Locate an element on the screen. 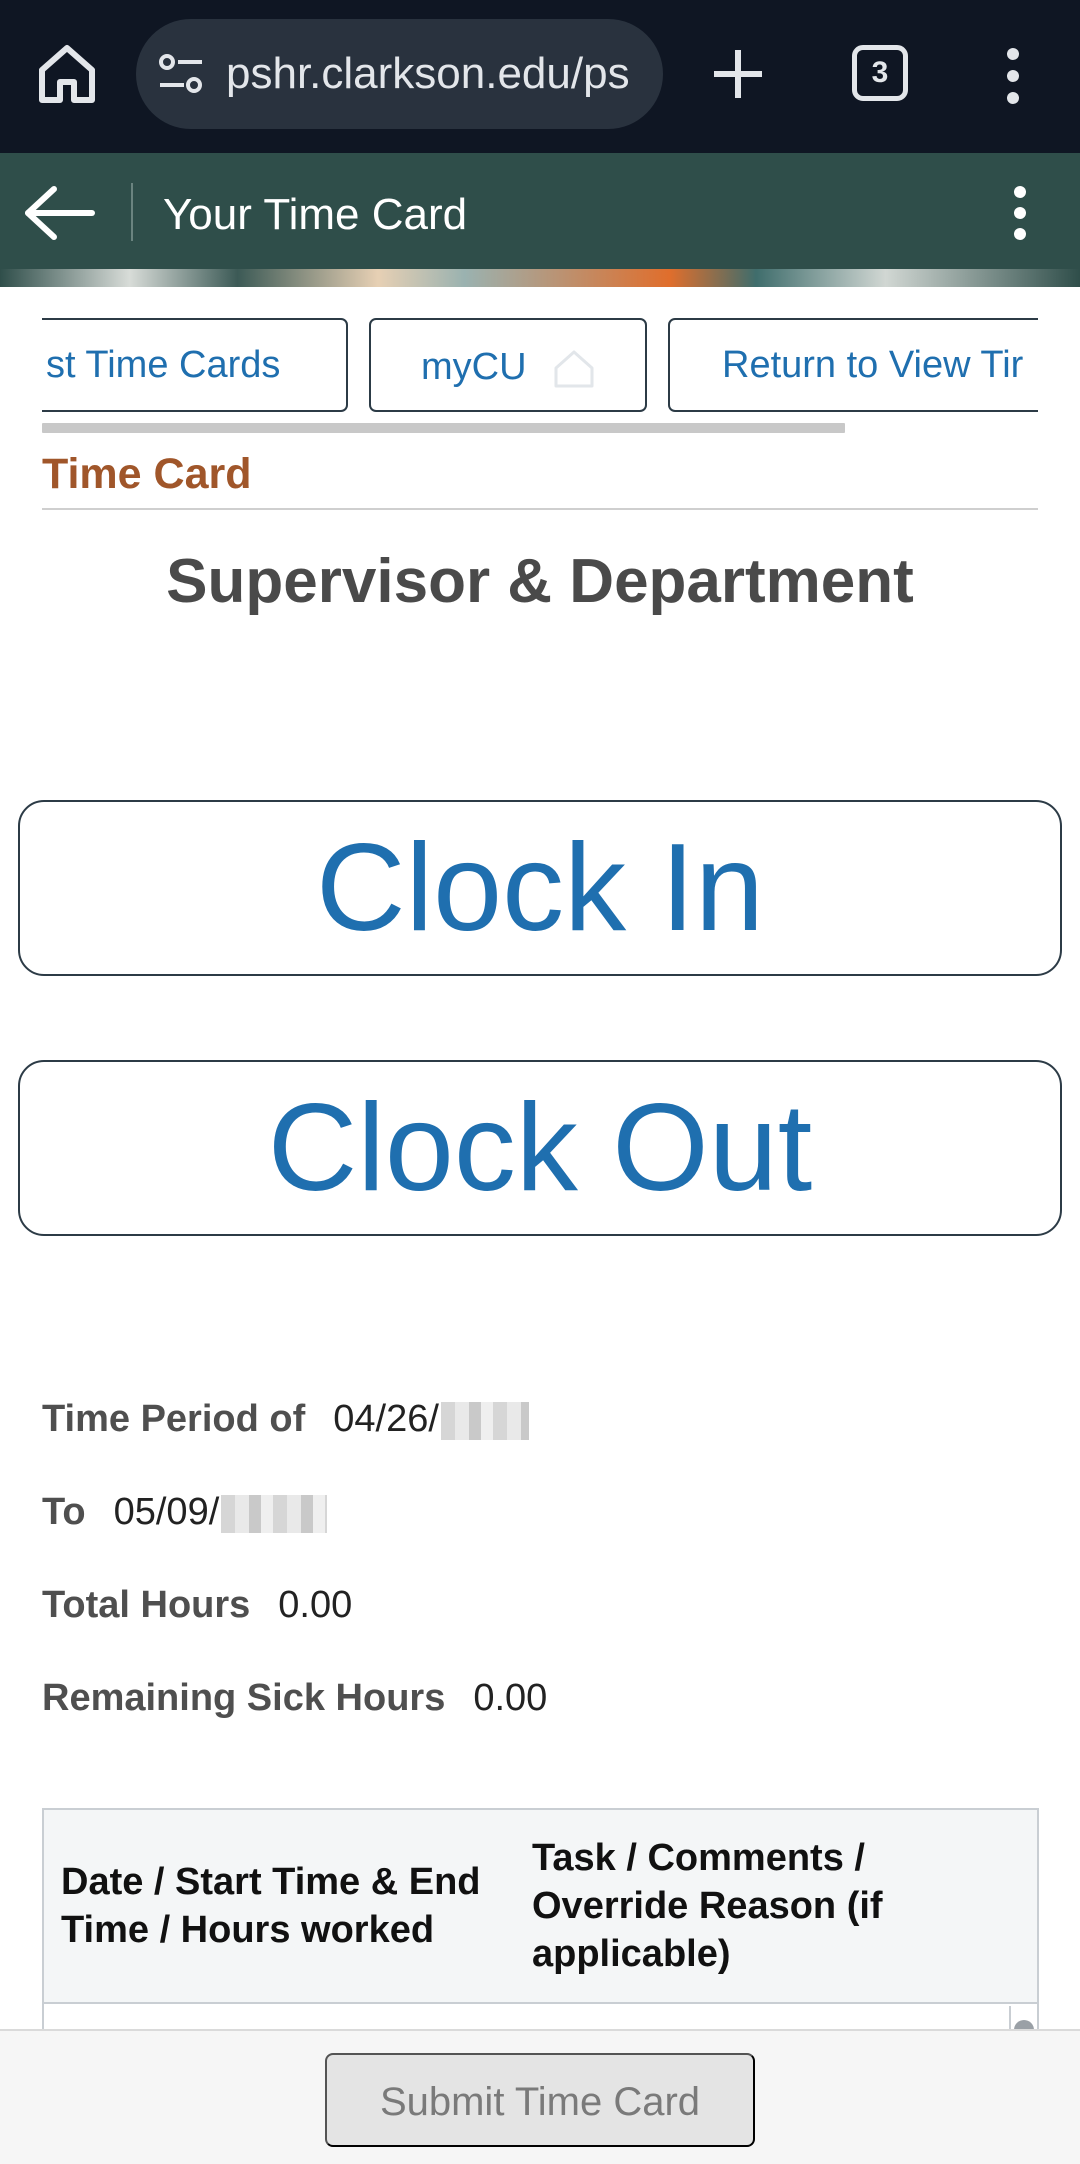 The image size is (1080, 2164). tab-strip-scrollbar is located at coordinates (443, 428).